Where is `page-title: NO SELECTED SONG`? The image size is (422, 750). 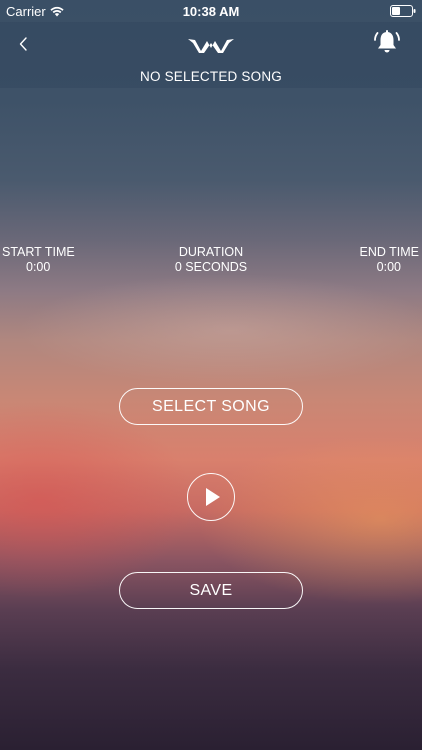
page-title: NO SELECTED SONG is located at coordinates (211, 76).